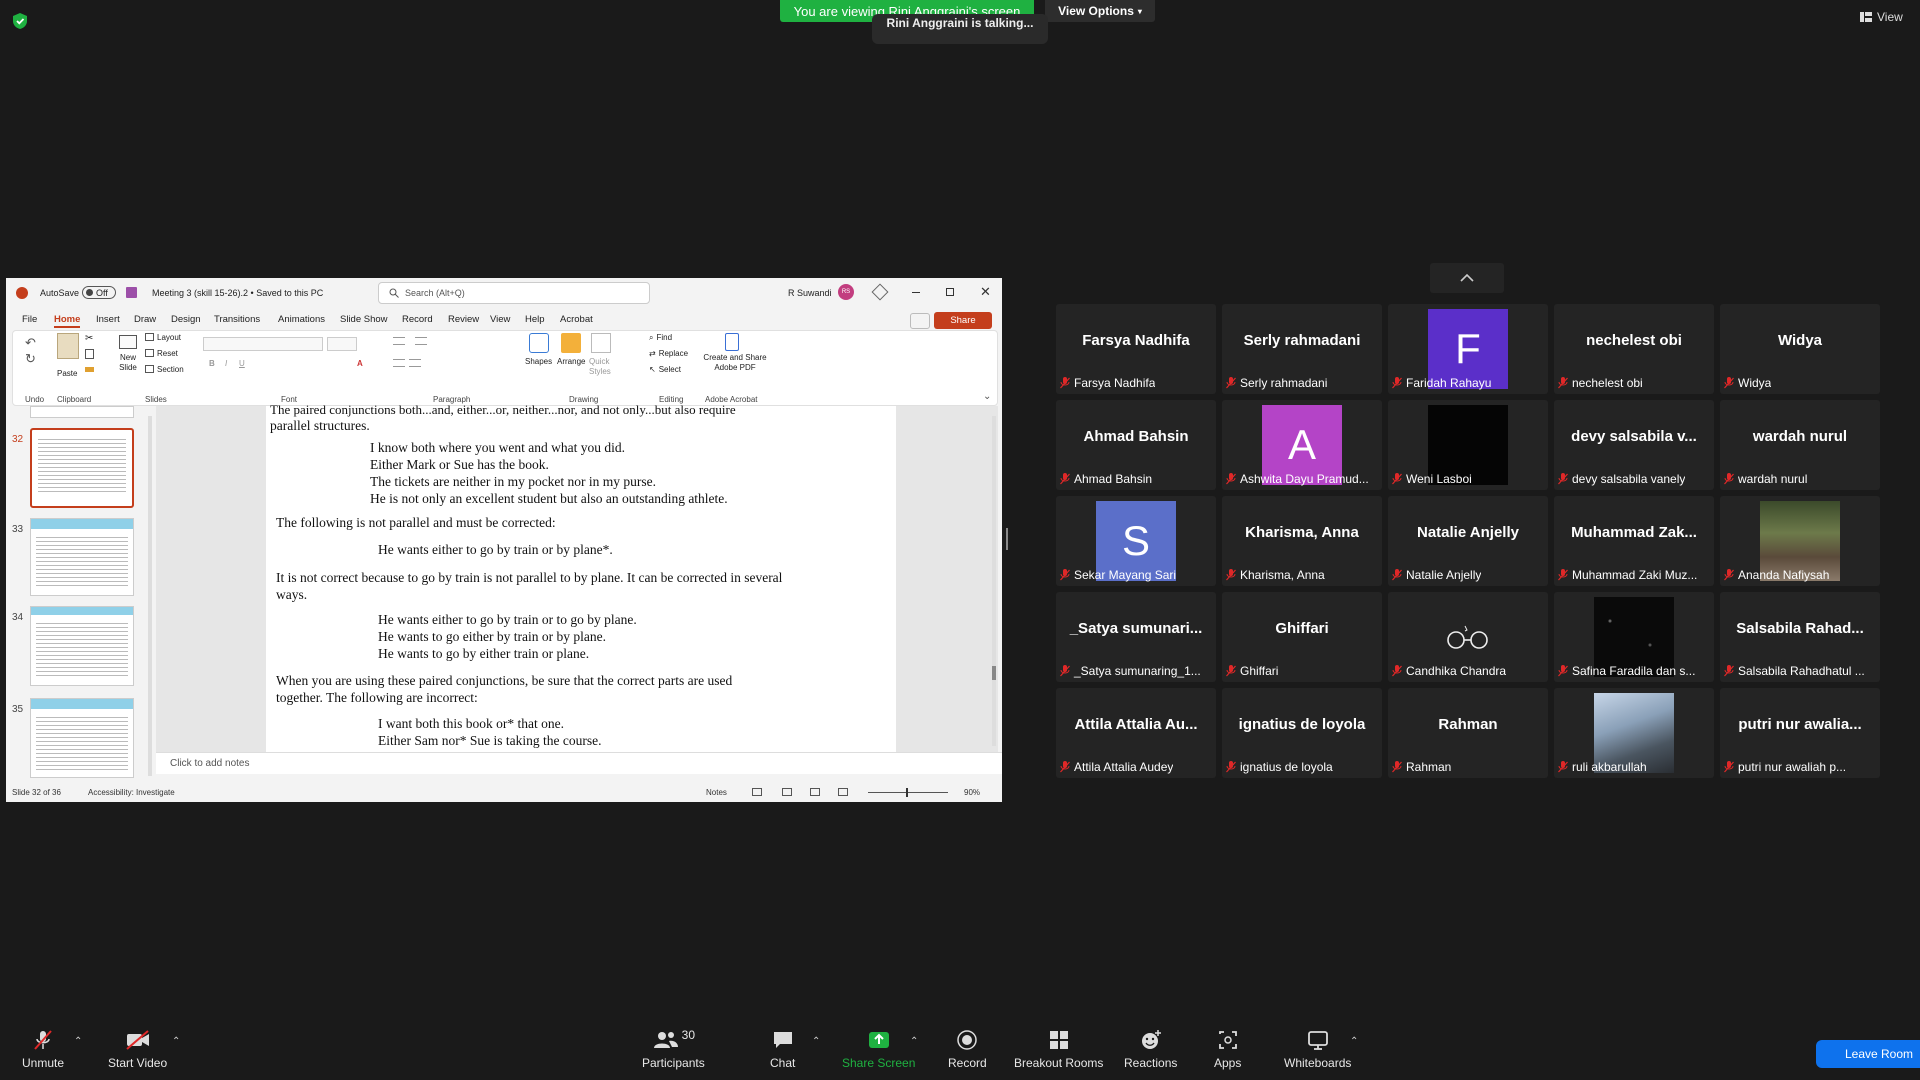 Image resolution: width=1920 pixels, height=1080 pixels. What do you see at coordinates (89, 369) in the screenshot?
I see `format-painter-icon` at bounding box center [89, 369].